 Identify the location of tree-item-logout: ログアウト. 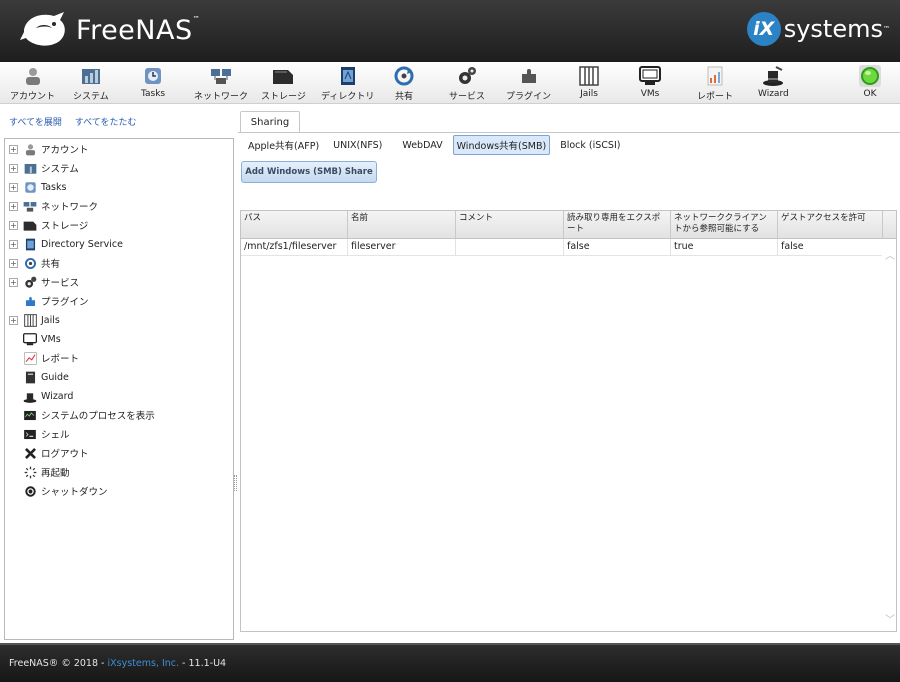
(49, 453).